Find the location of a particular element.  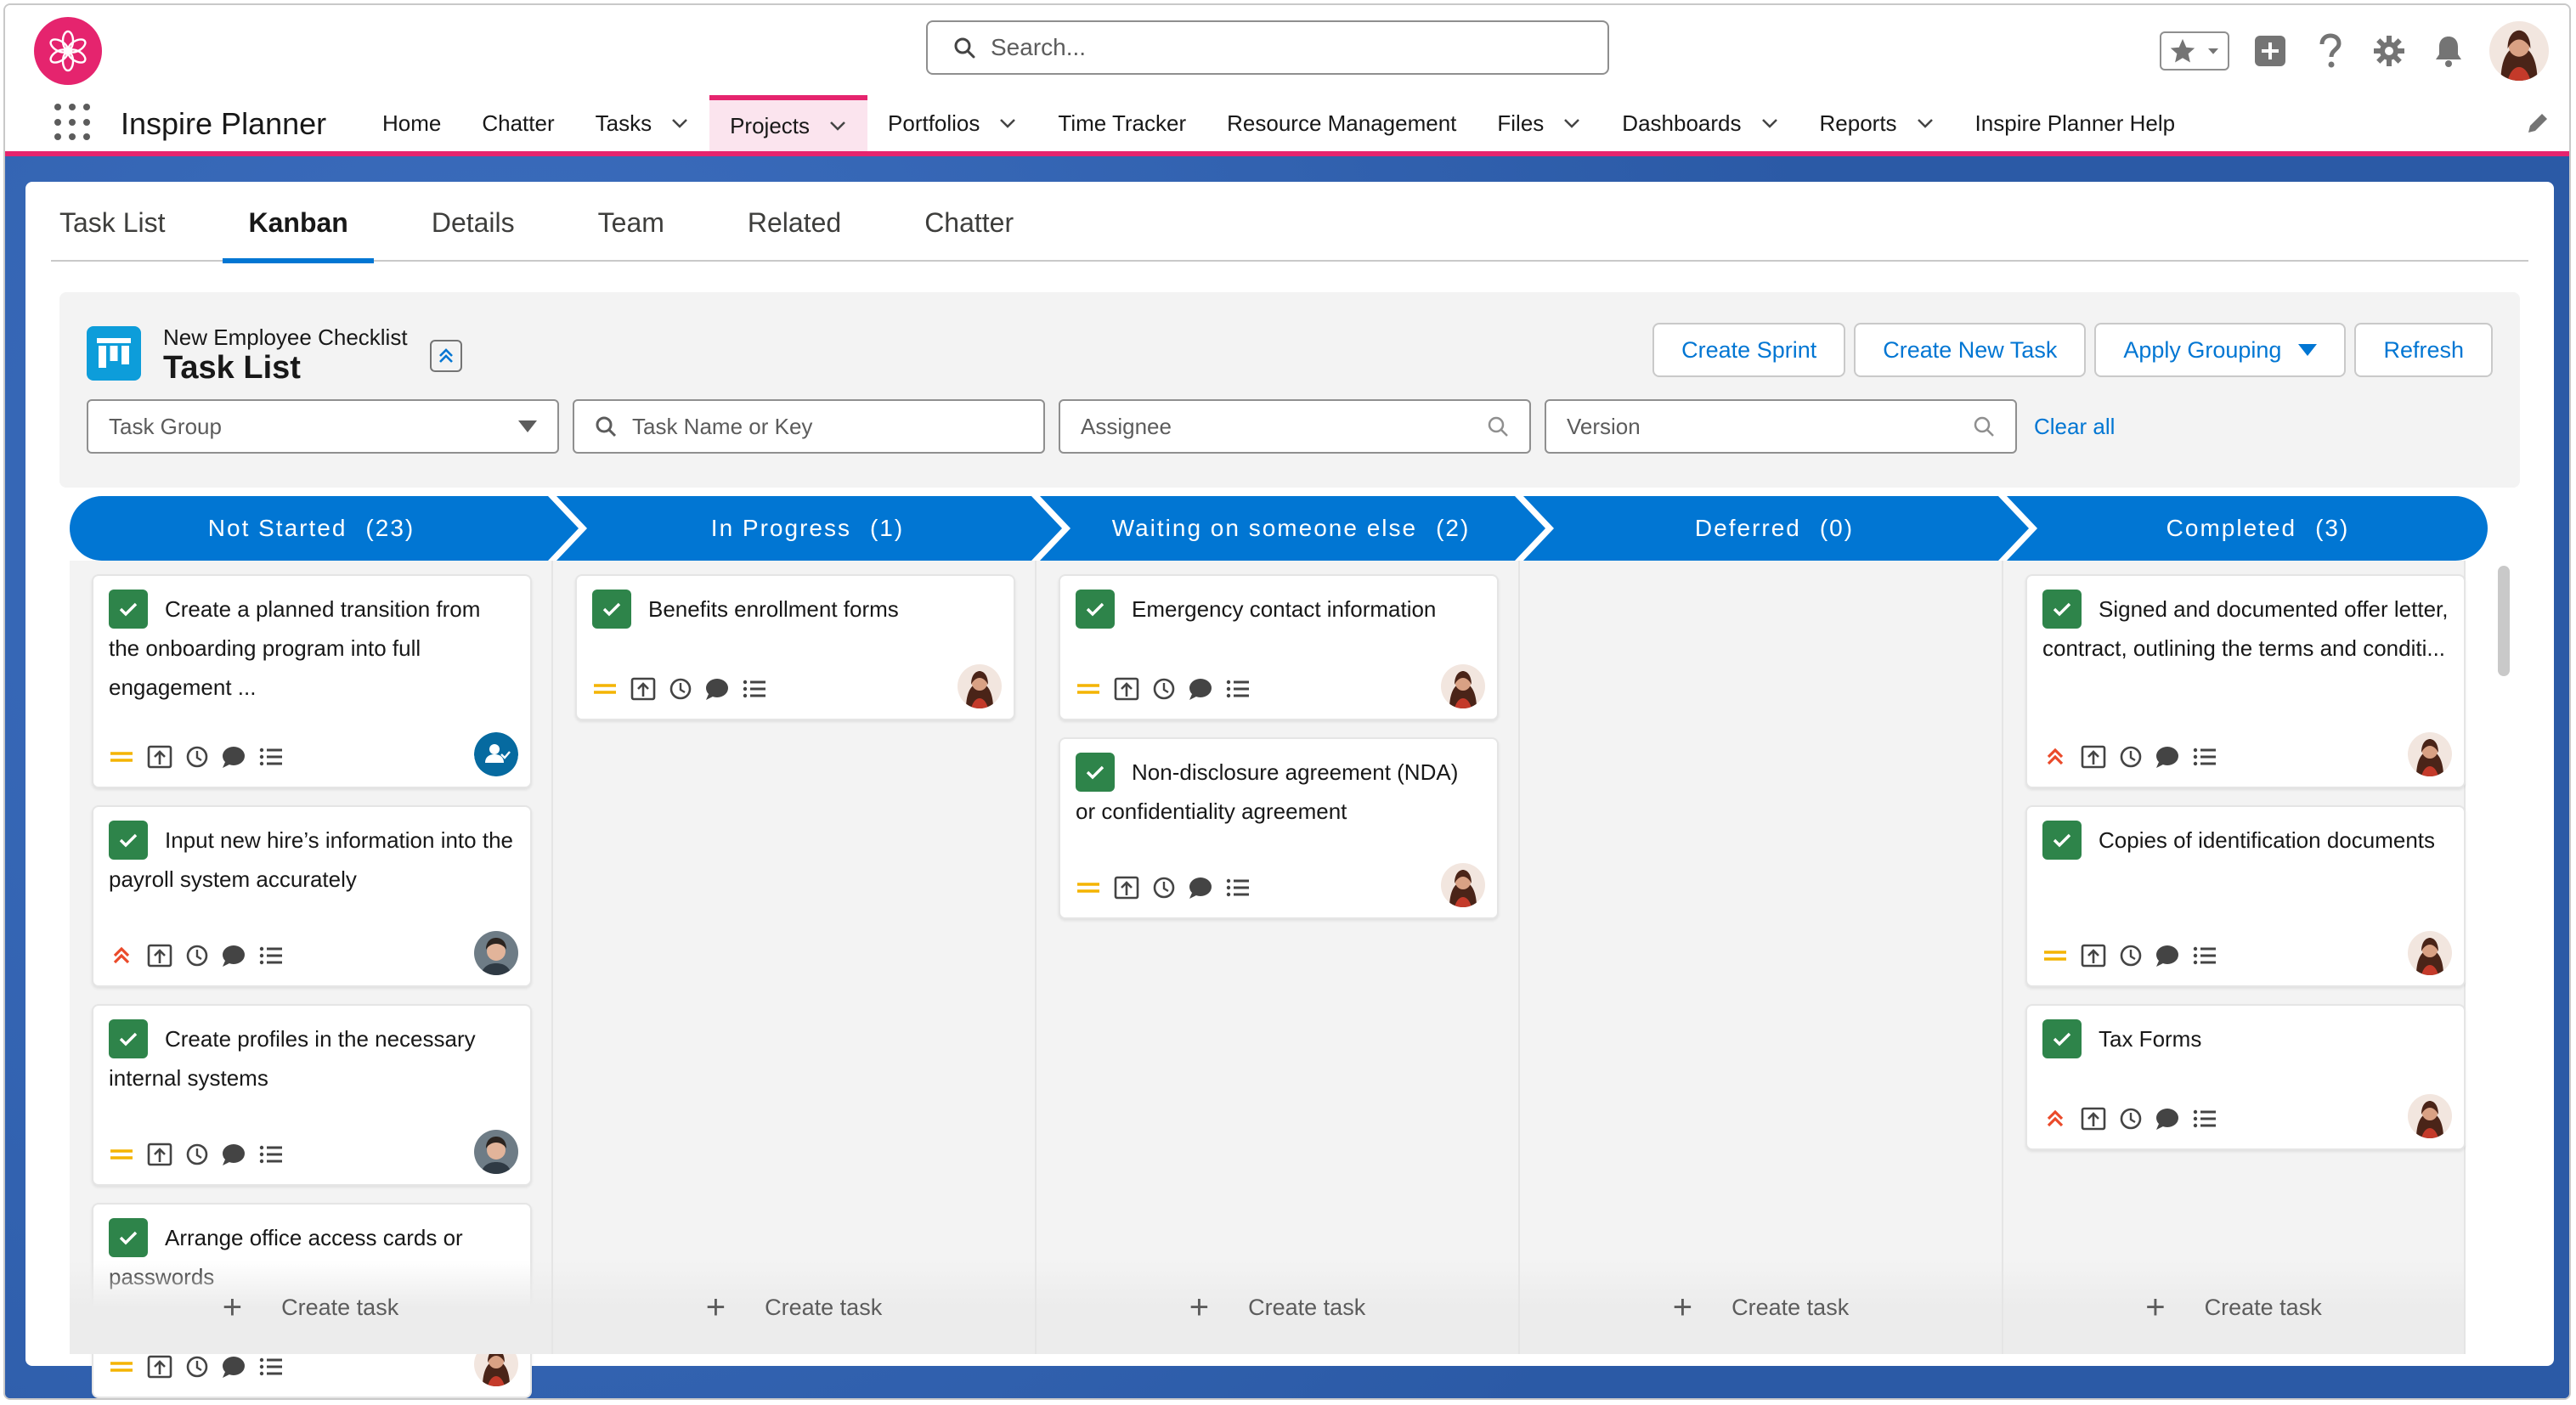

notifications-button is located at coordinates (2448, 51).